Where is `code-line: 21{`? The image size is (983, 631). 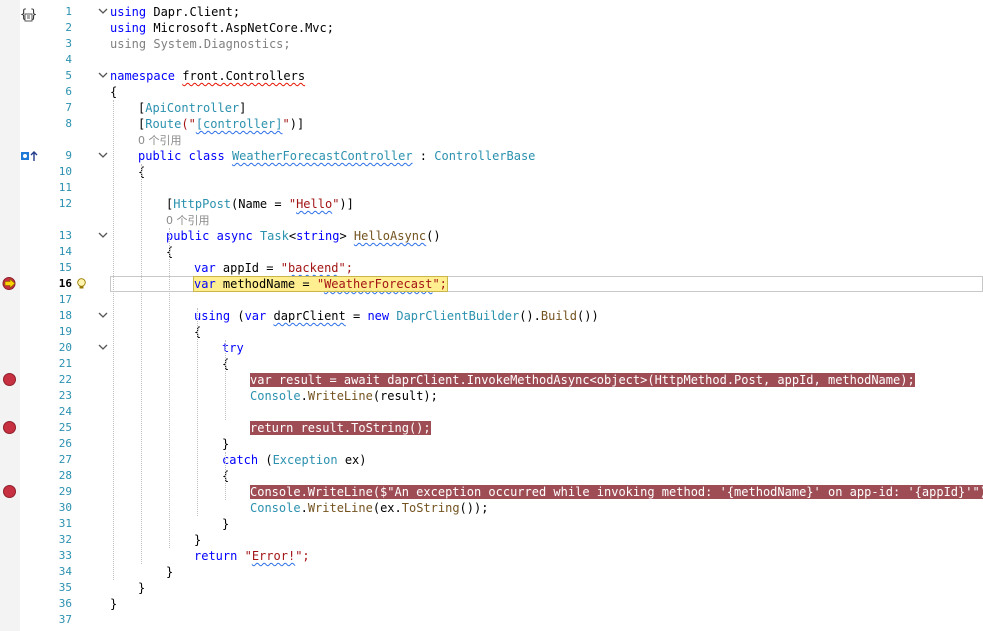 code-line: 21{ is located at coordinates (491, 364).